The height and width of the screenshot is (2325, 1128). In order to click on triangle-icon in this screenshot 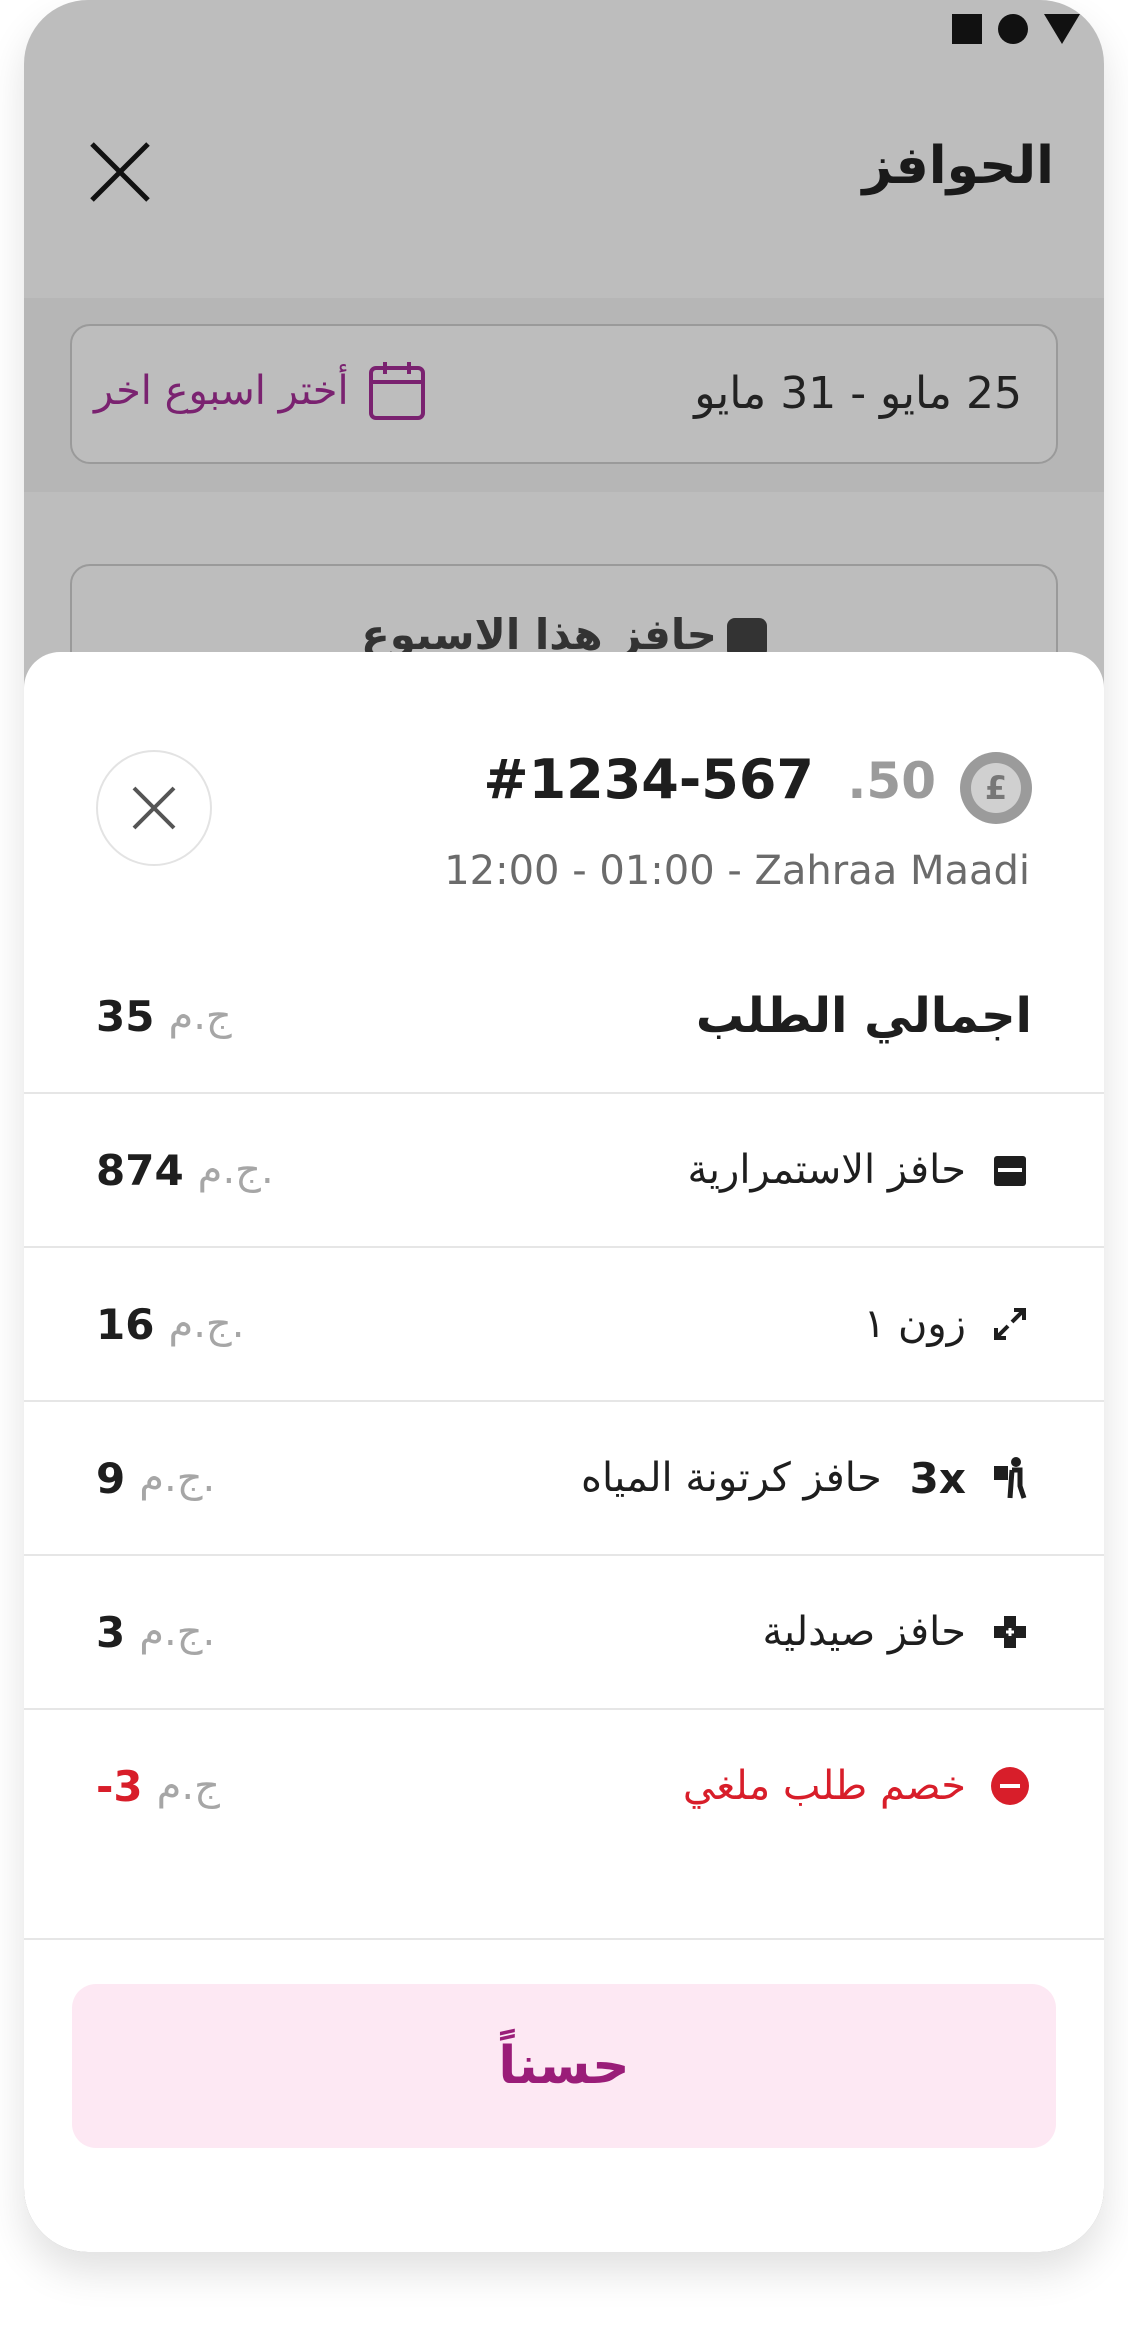, I will do `click(1062, 29)`.